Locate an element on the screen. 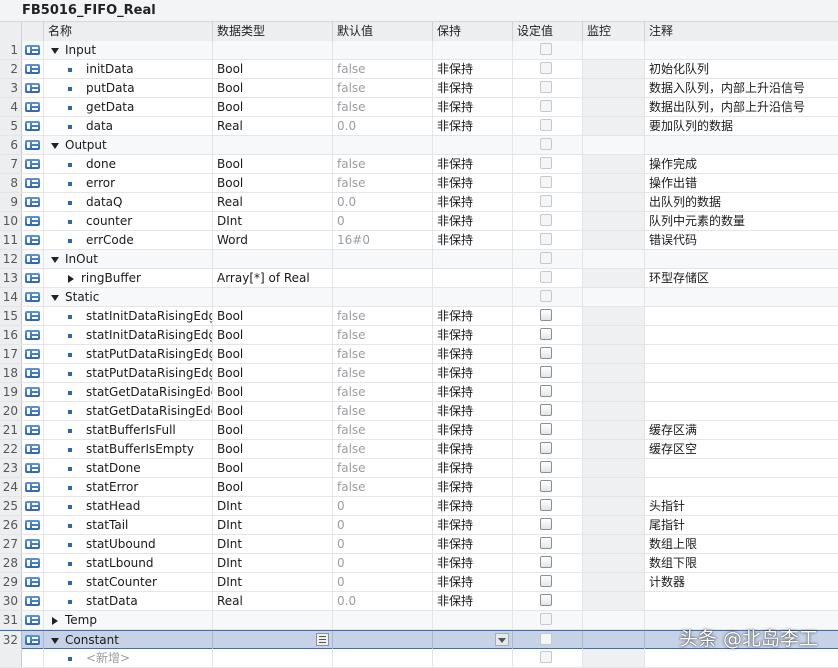 The width and height of the screenshot is (838, 668). header-data-type: 数据类型 is located at coordinates (273, 31).